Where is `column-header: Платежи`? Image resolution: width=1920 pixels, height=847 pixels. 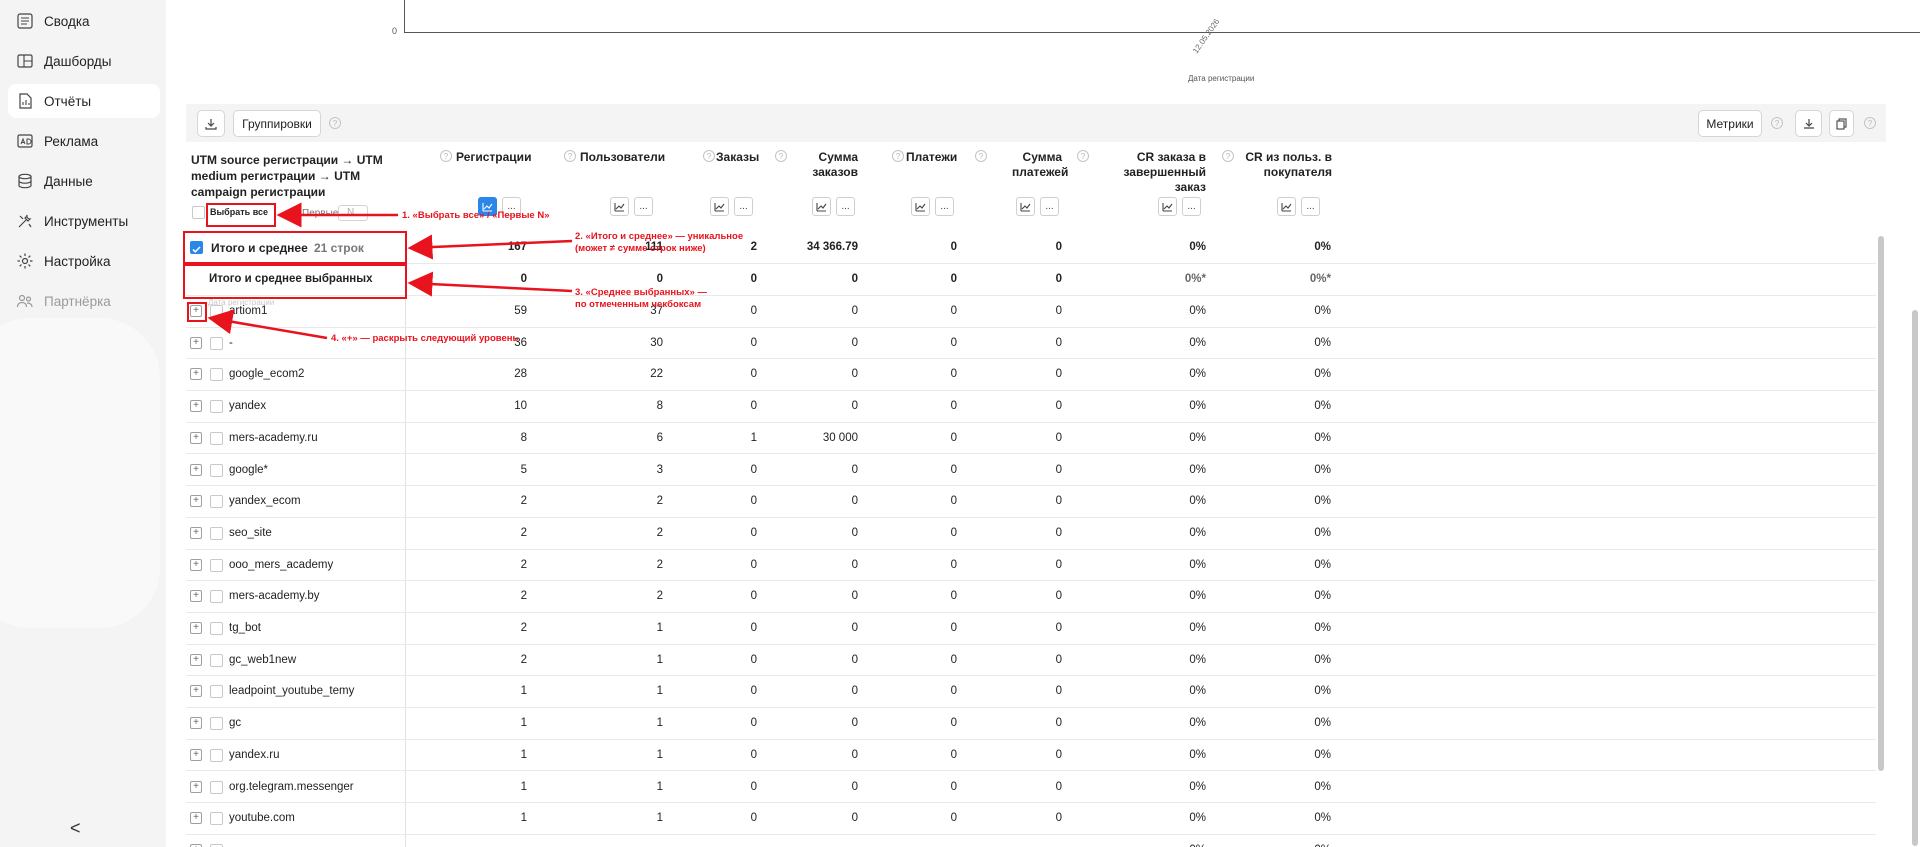 column-header: Платежи is located at coordinates (923, 157).